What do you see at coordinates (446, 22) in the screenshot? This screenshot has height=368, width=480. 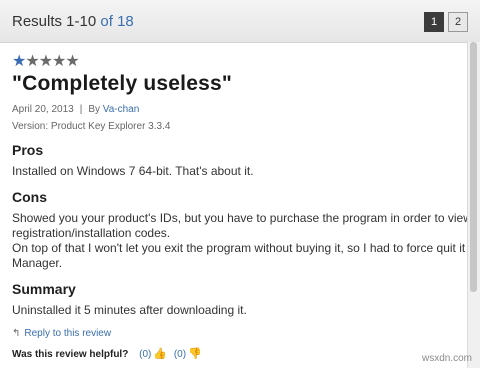 I see `pagination: 1 2` at bounding box center [446, 22].